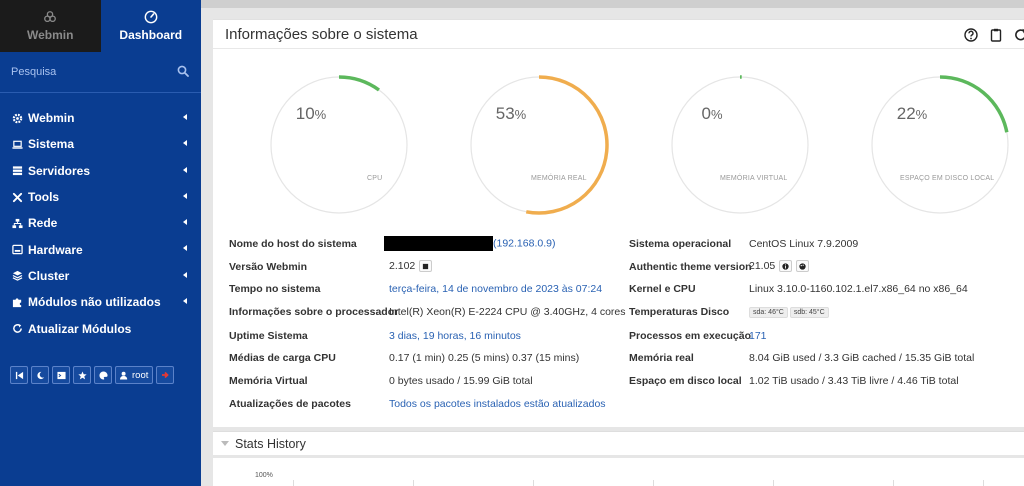 Image resolution: width=1024 pixels, height=486 pixels. Describe the element at coordinates (618, 34) in the screenshot. I see `panel-header: Informações sobre o sistema` at that location.